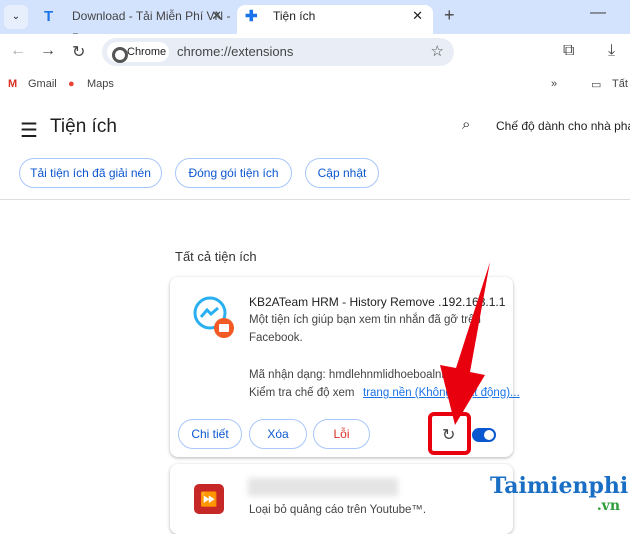 Image resolution: width=630 pixels, height=534 pixels. What do you see at coordinates (449, 433) in the screenshot?
I see `annotation-highlight-box` at bounding box center [449, 433].